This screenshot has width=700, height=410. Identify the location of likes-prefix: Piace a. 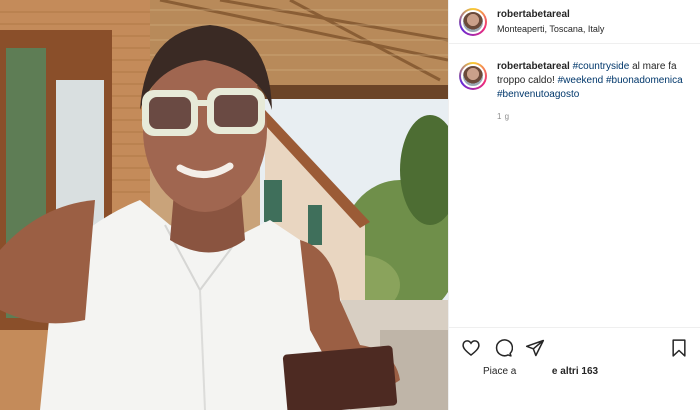
(500, 371).